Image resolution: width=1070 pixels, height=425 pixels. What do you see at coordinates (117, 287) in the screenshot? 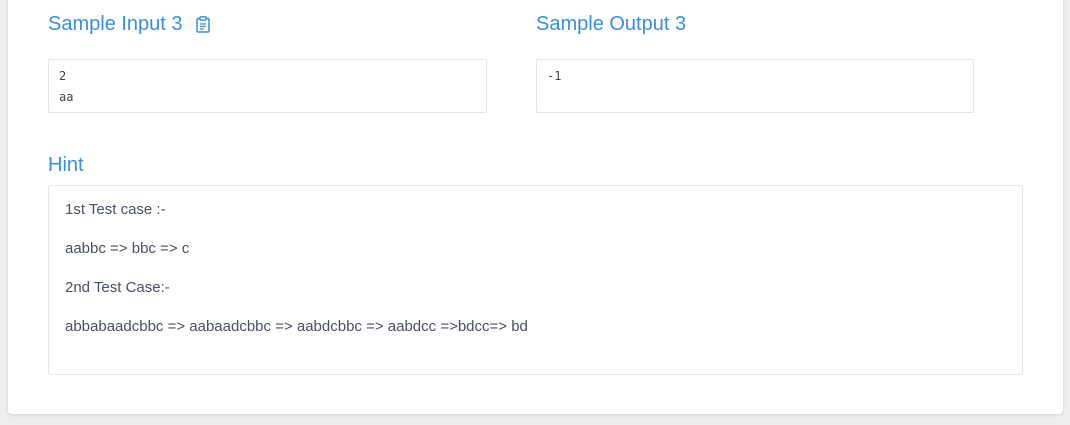
I see `hint-line: 2nd Test Case:-` at bounding box center [117, 287].